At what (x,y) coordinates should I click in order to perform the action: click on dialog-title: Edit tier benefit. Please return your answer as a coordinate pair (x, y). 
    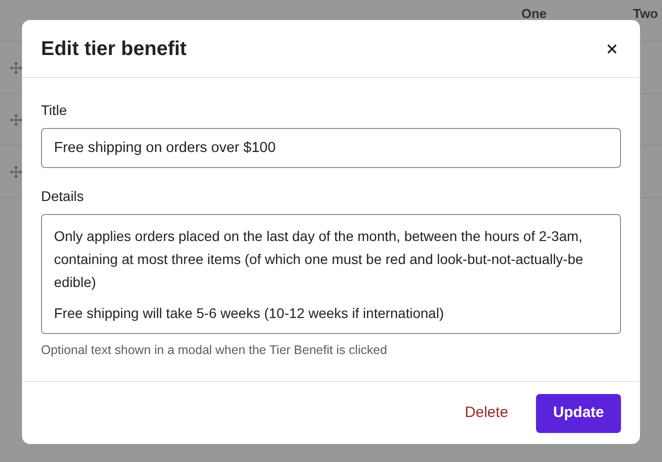
    Looking at the image, I should click on (114, 49).